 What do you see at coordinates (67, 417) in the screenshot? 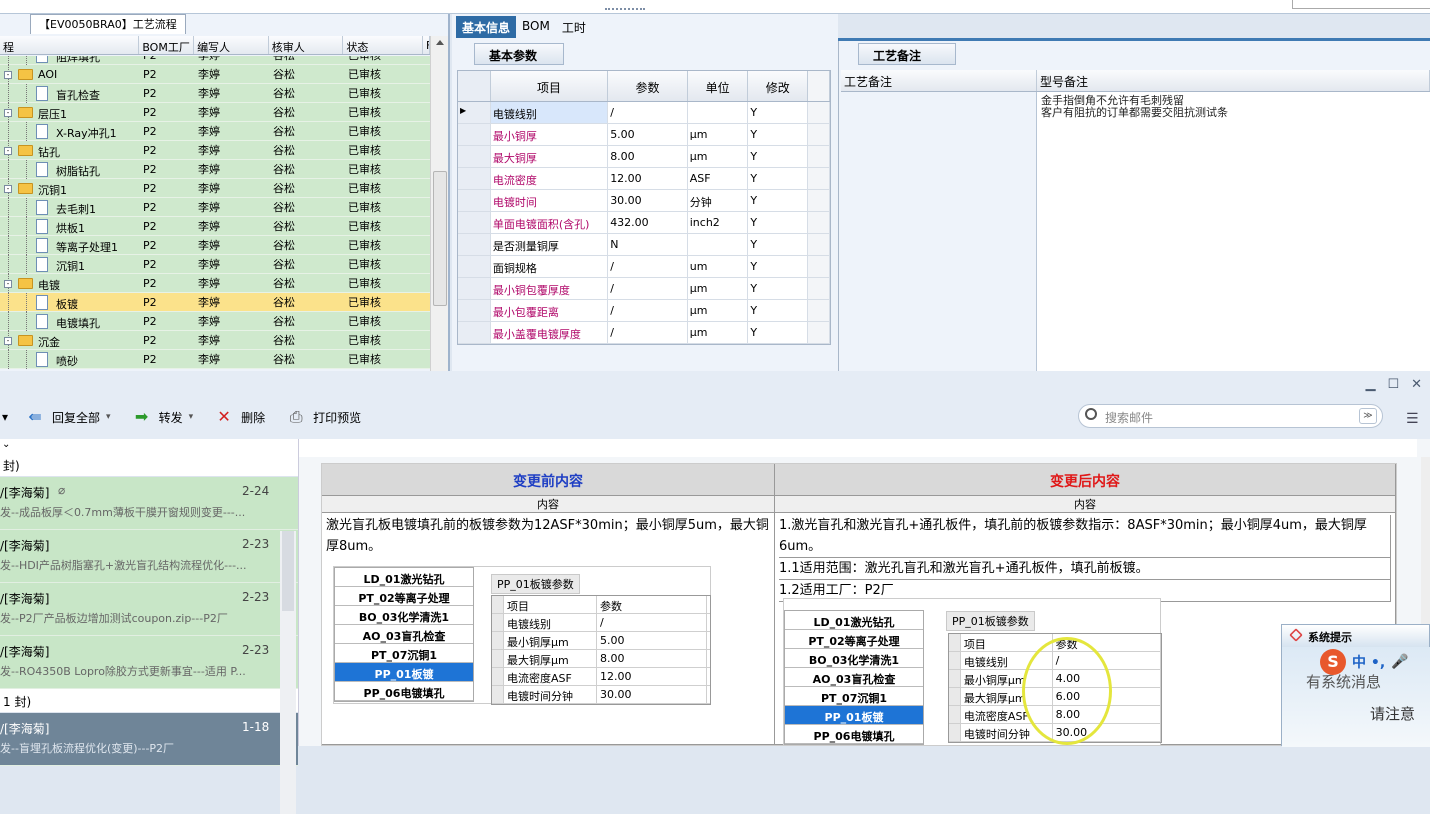
I see `reply-all-button: ⇚ 回复全部 ▾` at bounding box center [67, 417].